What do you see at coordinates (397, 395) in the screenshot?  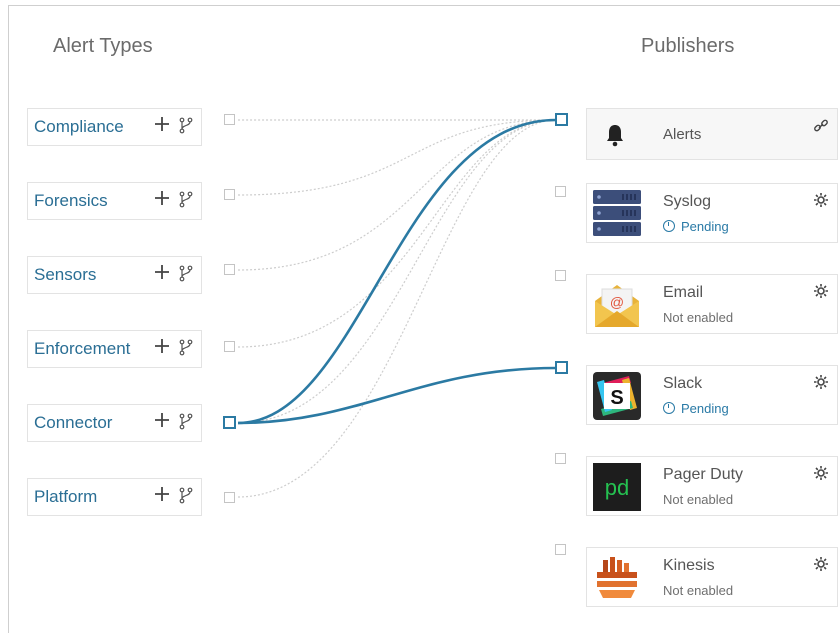 I see `line-connector-slack` at bounding box center [397, 395].